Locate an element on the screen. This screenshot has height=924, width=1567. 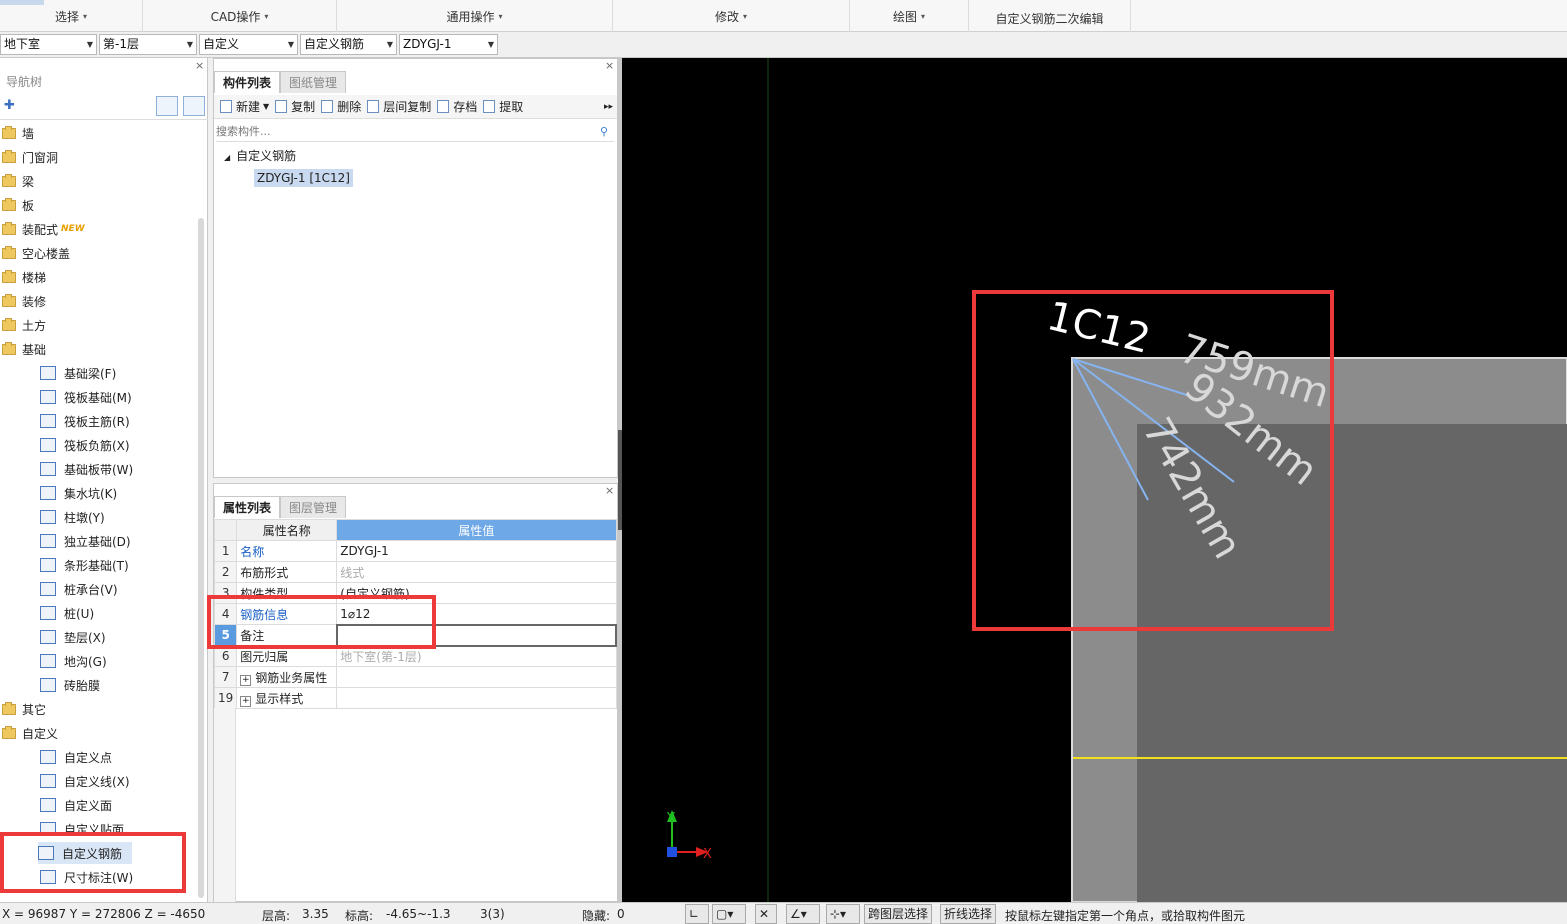
tree-folder-custom: 自定义 is located at coordinates (30, 733).